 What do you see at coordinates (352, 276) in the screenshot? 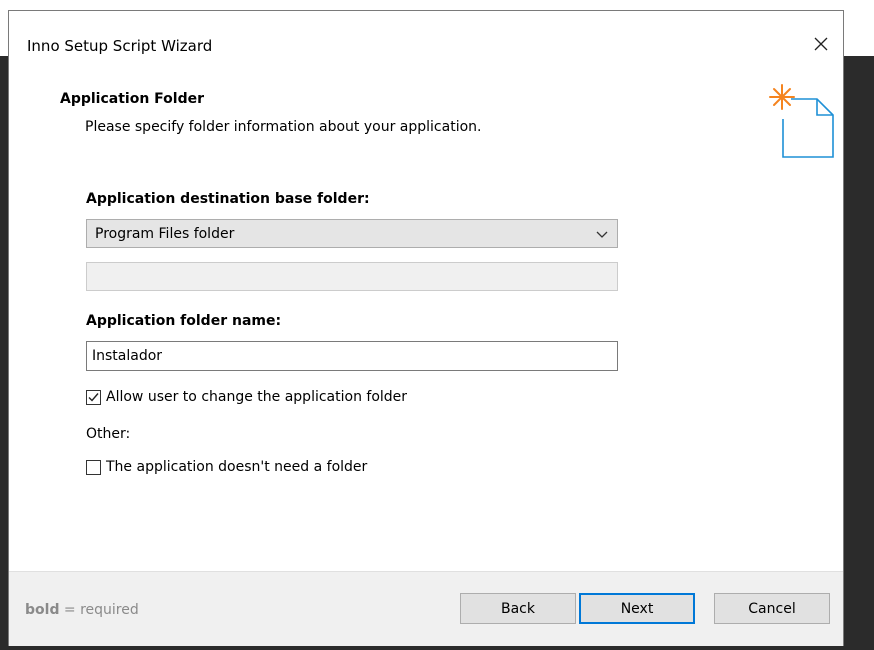
I see `custom-base-folder-field` at bounding box center [352, 276].